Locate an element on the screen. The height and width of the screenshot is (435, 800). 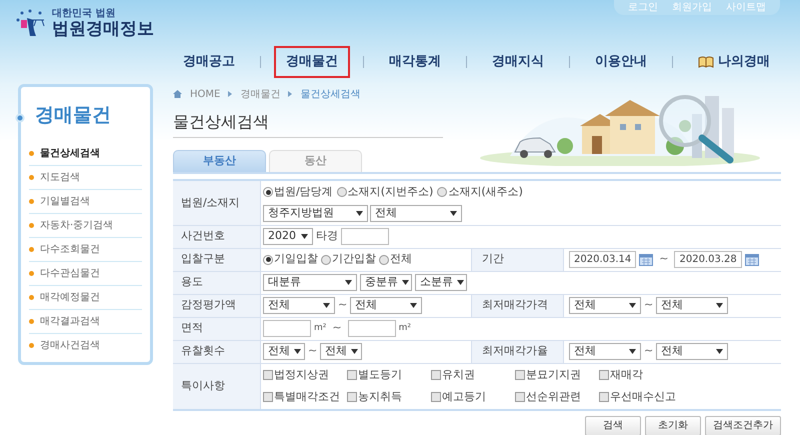
checkbox-option: 분묘기지권 is located at coordinates (557, 374).